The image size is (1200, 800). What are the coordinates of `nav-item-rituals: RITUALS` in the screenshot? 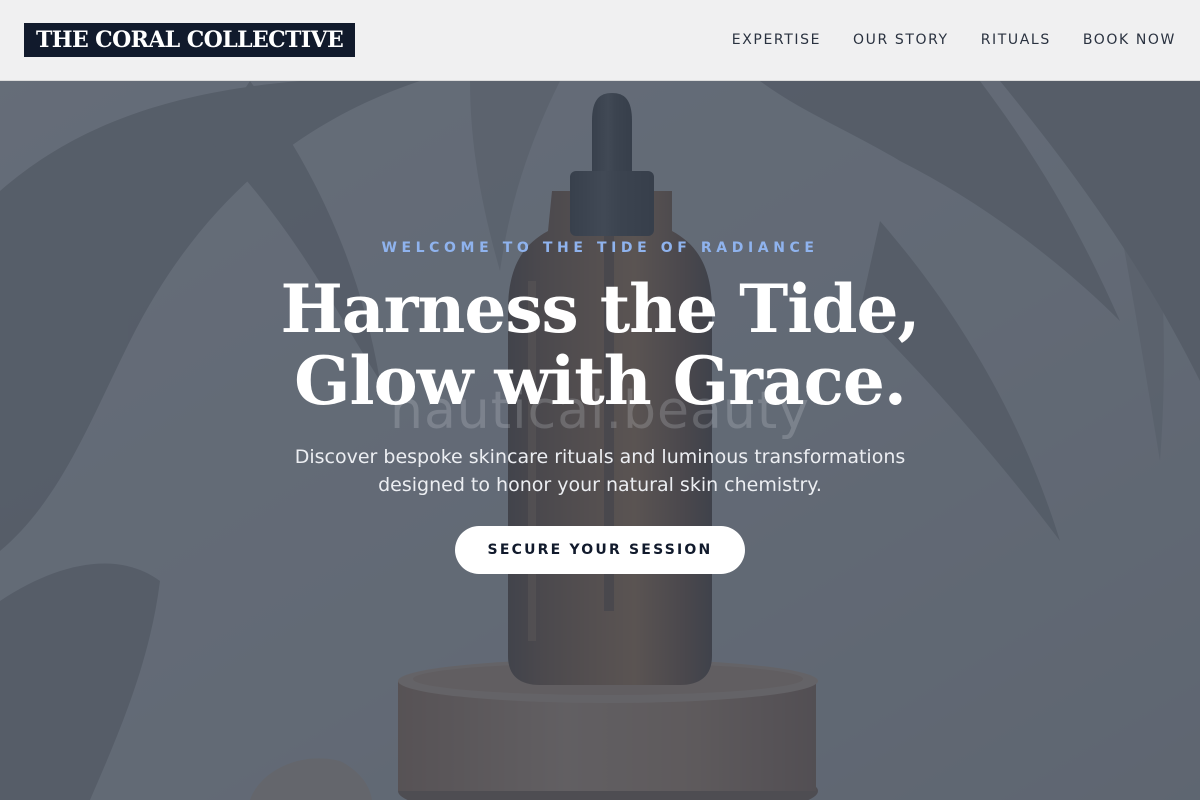 It's located at (1016, 40).